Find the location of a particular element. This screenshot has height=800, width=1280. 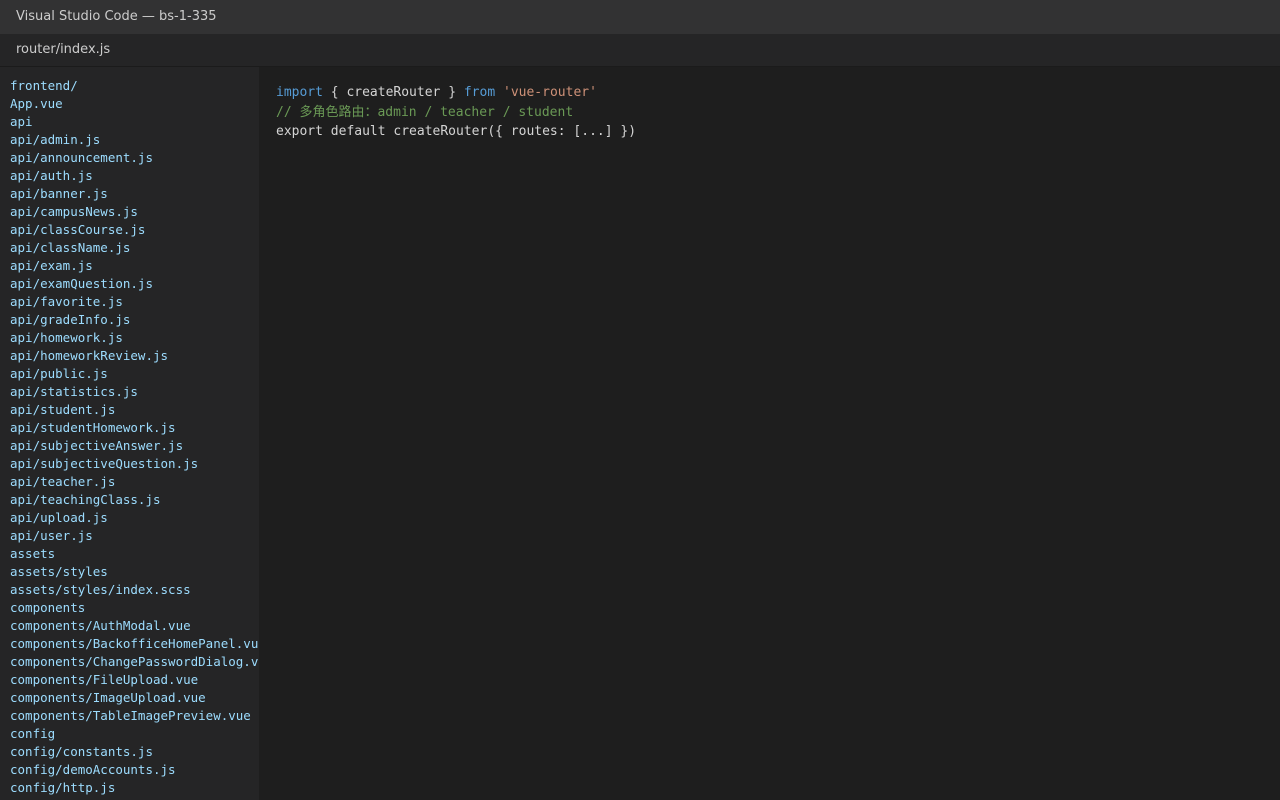

file-tree-item: api/user.js is located at coordinates (129, 536).